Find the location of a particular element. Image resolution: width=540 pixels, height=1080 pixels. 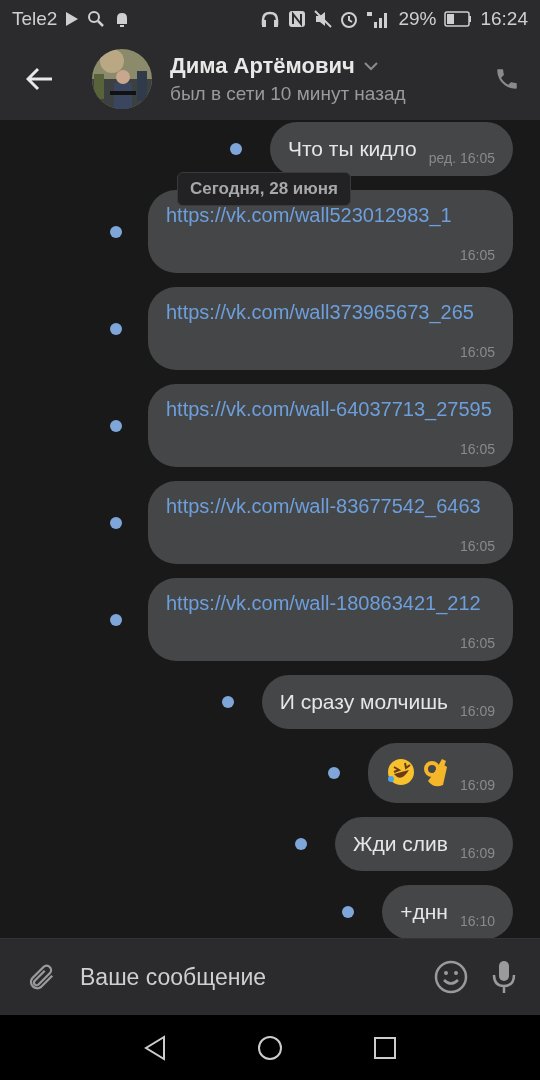

message-time: 16:10 is located at coordinates (477, 921).